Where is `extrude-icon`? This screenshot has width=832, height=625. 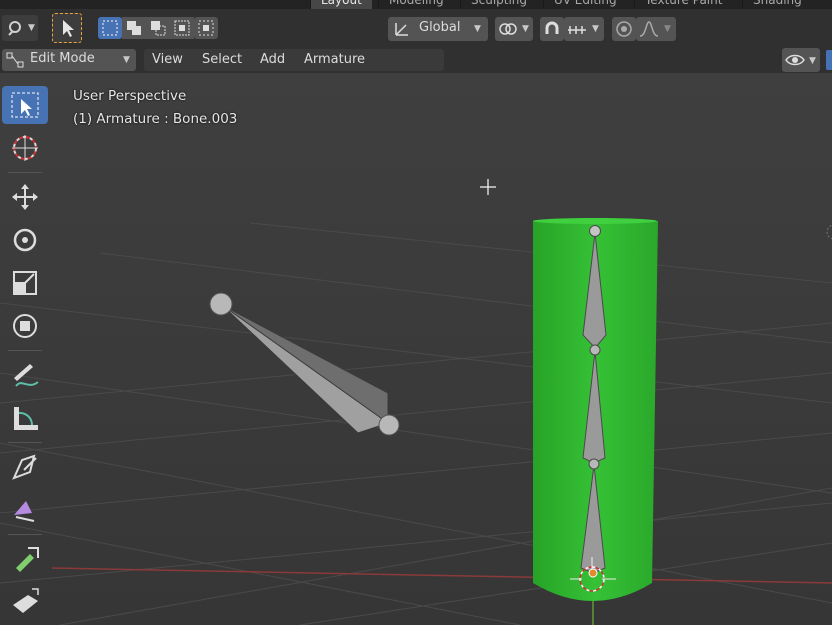 extrude-icon is located at coordinates (24, 467).